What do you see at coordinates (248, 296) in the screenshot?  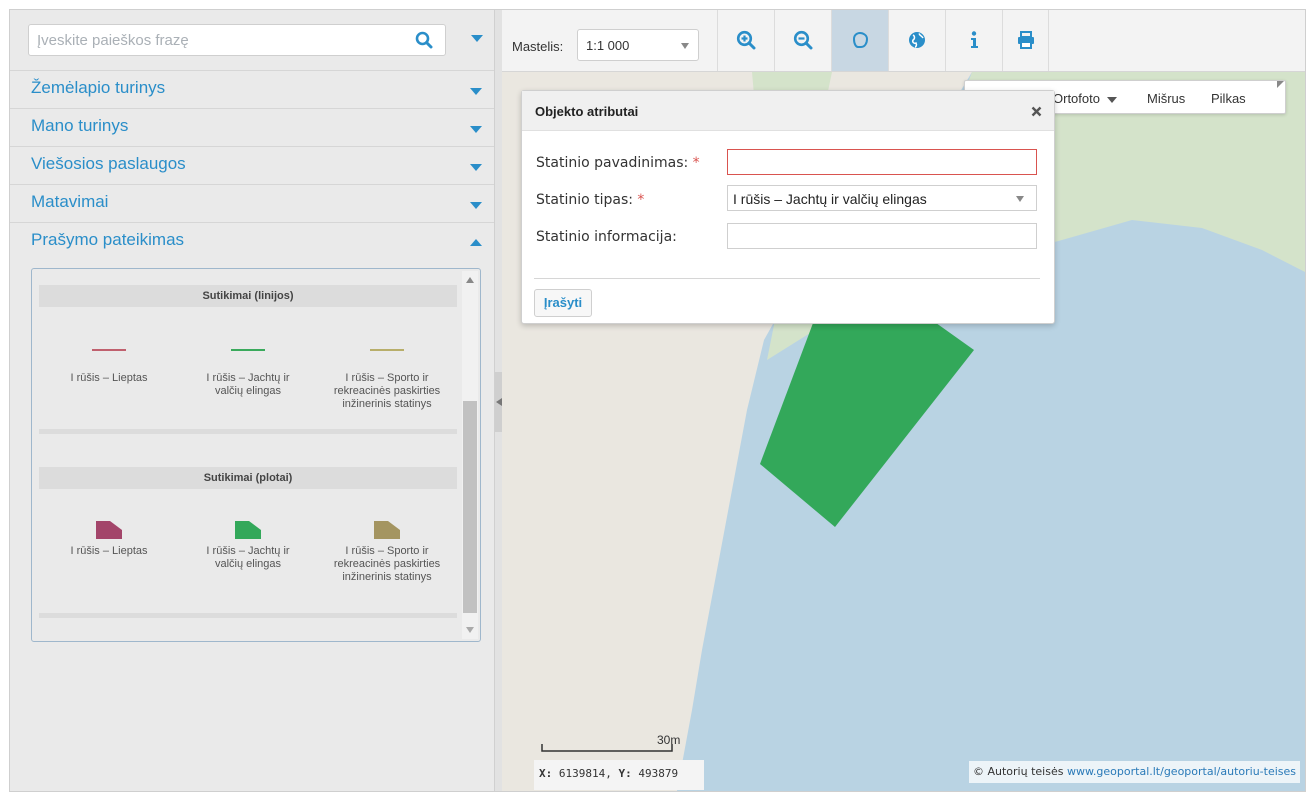 I see `legend-header-lines: Sutikimai (linijos)` at bounding box center [248, 296].